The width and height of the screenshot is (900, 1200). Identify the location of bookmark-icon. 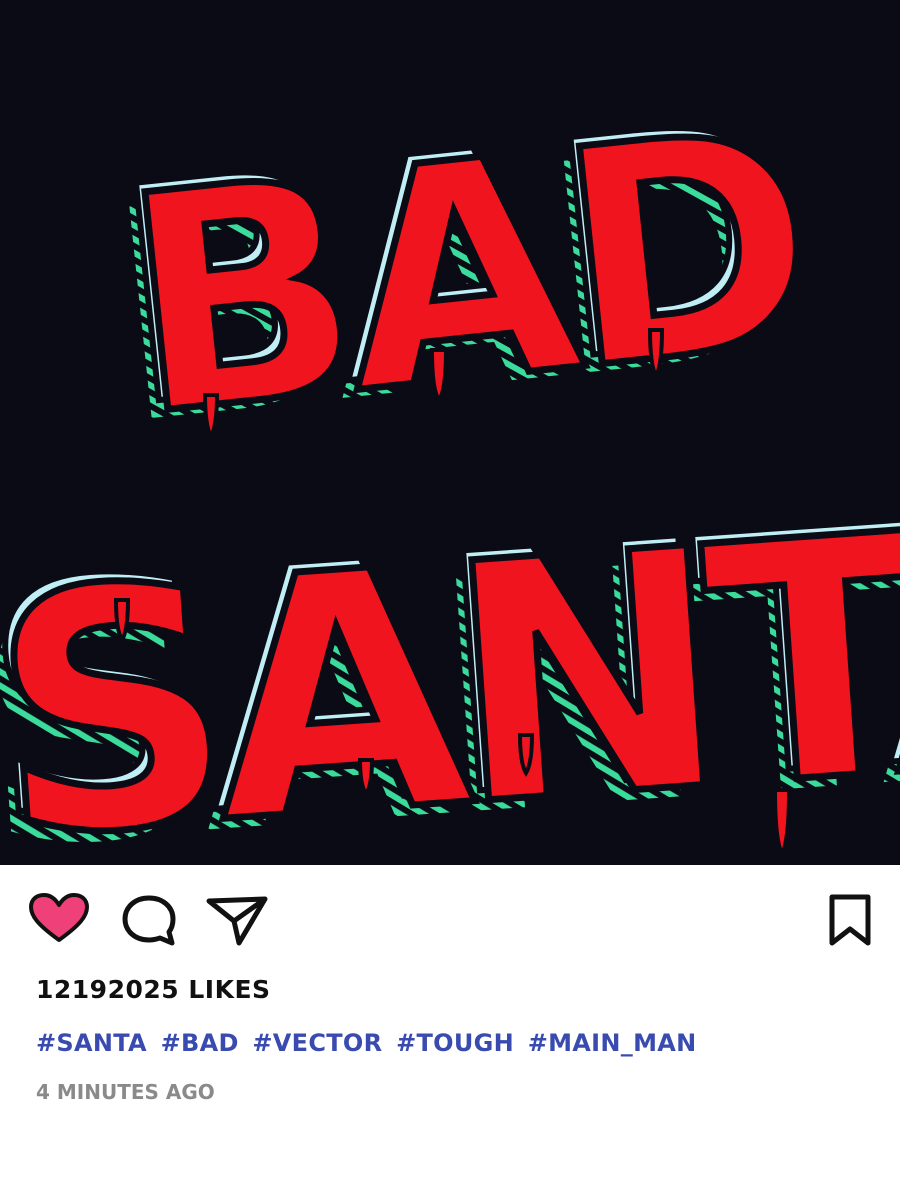
(850, 920).